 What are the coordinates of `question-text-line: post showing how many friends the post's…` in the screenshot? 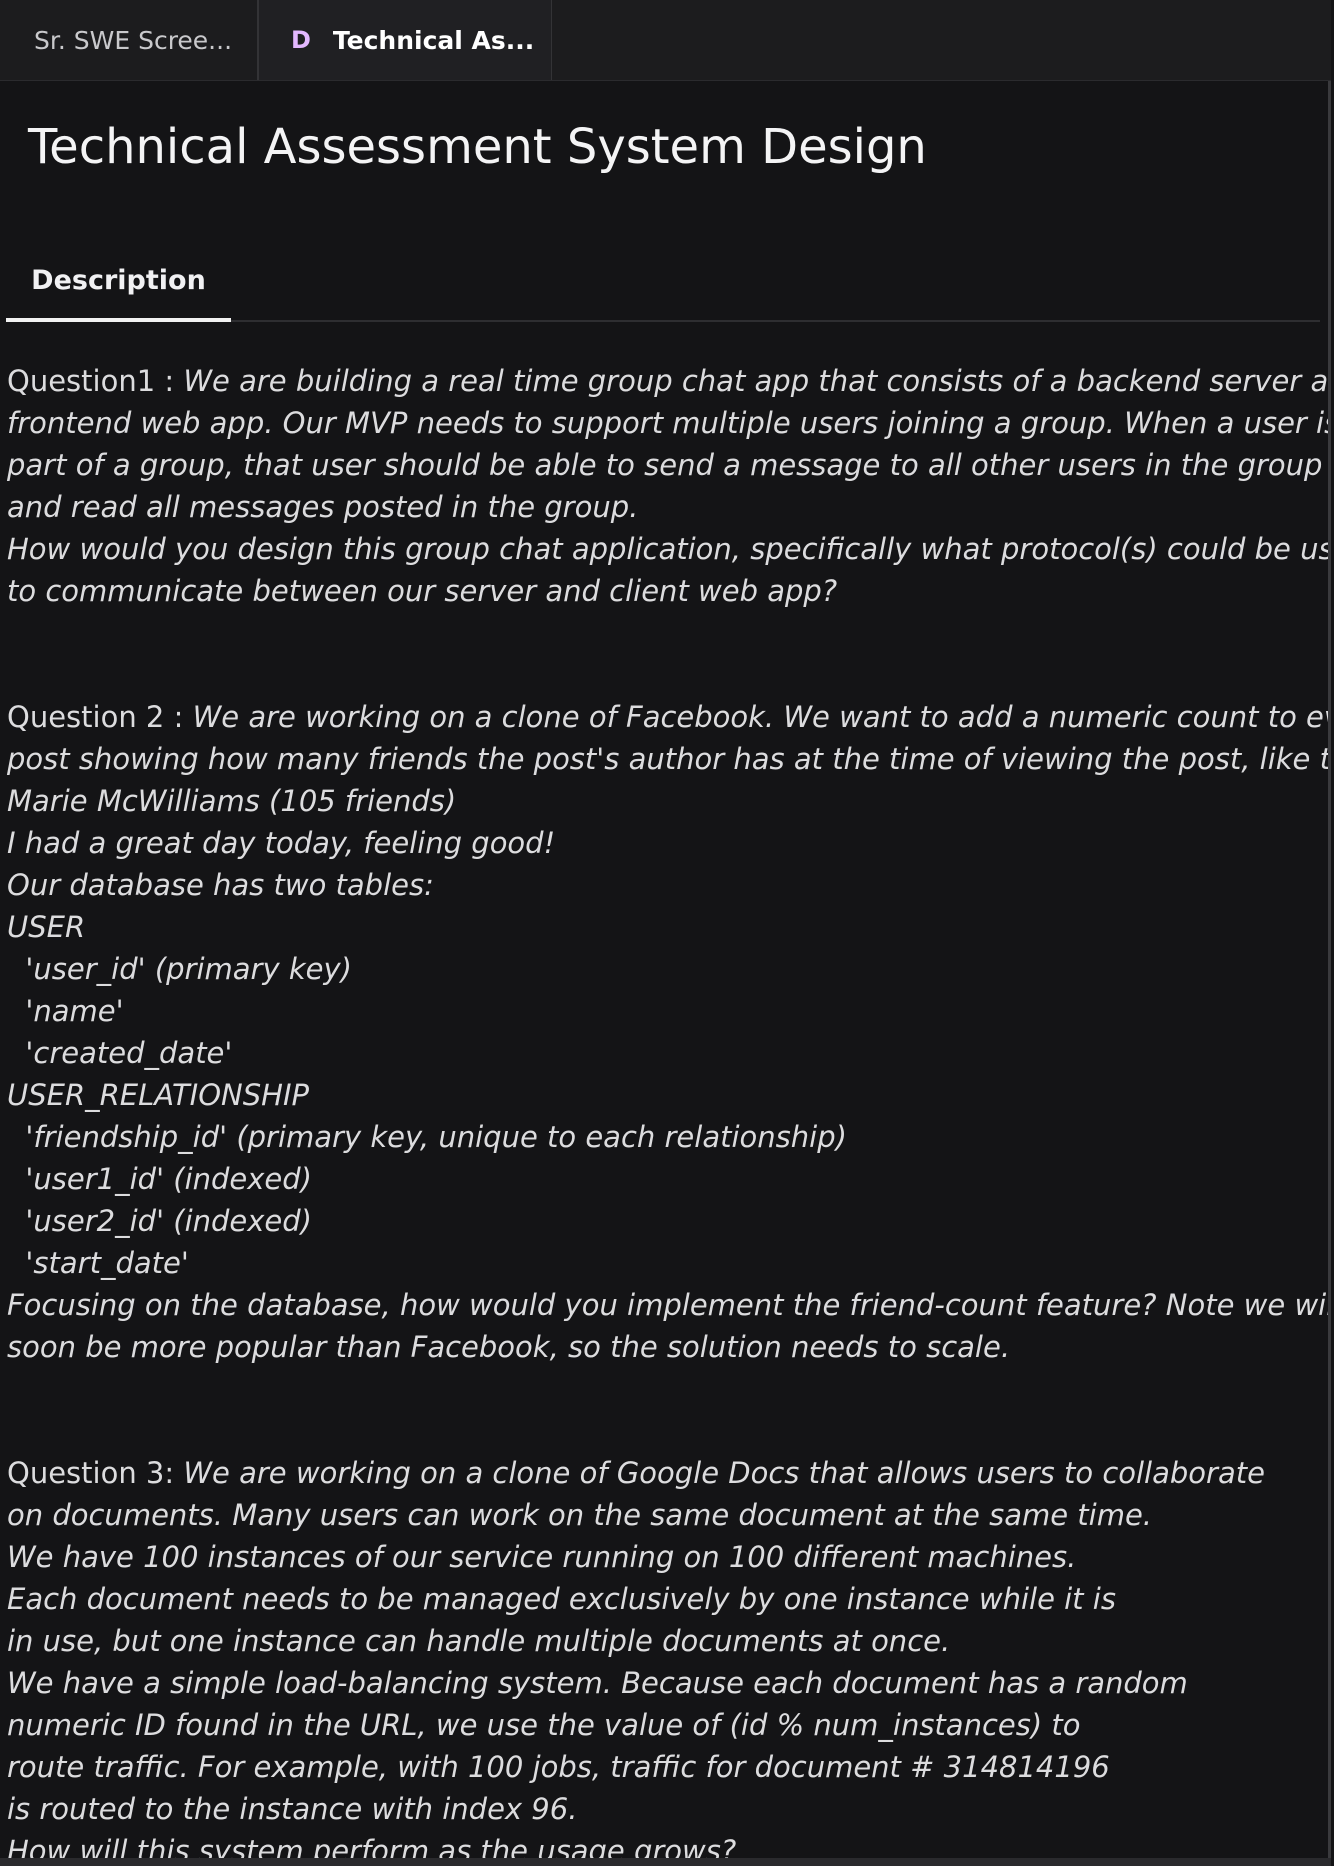 It's located at (669, 759).